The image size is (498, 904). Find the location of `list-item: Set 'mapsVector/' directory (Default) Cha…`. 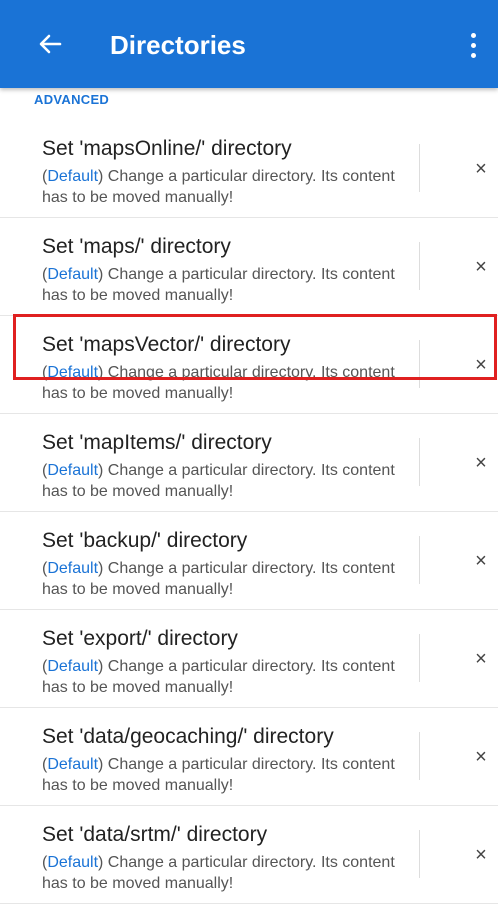

list-item: Set 'mapsVector/' directory (Default) Cha… is located at coordinates (249, 365).